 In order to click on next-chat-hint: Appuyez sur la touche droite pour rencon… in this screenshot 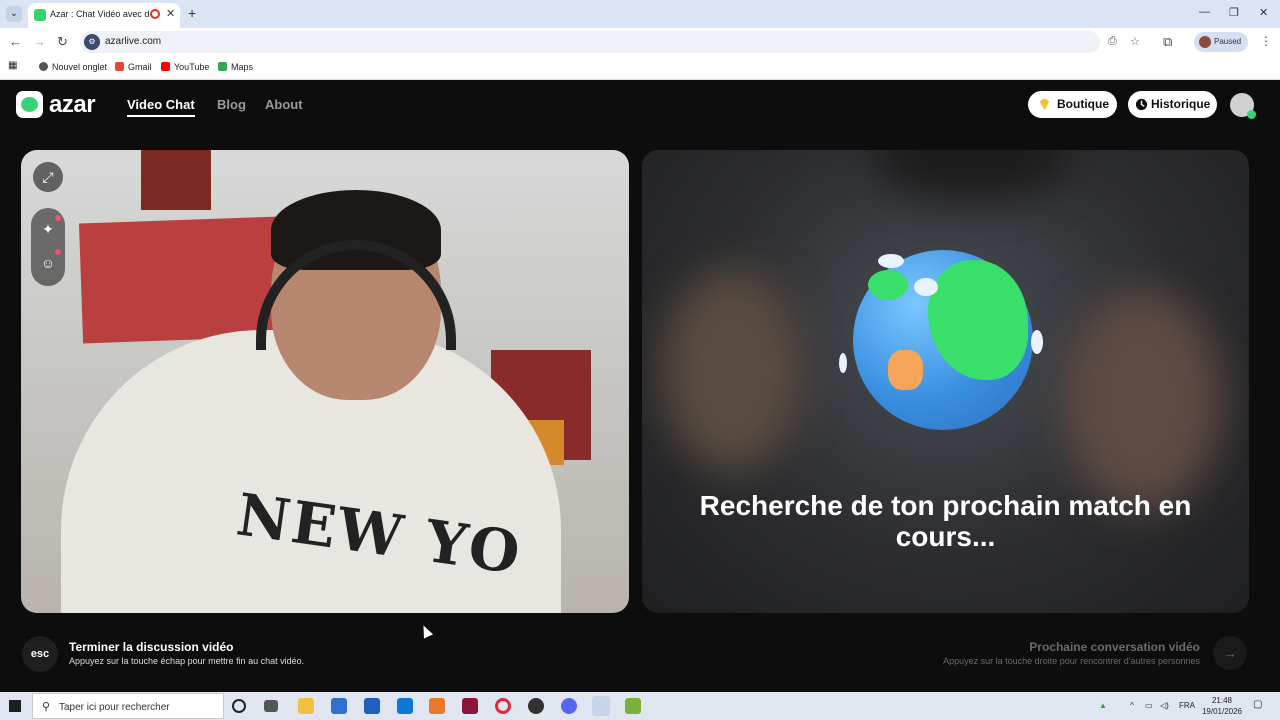, I will do `click(1071, 661)`.